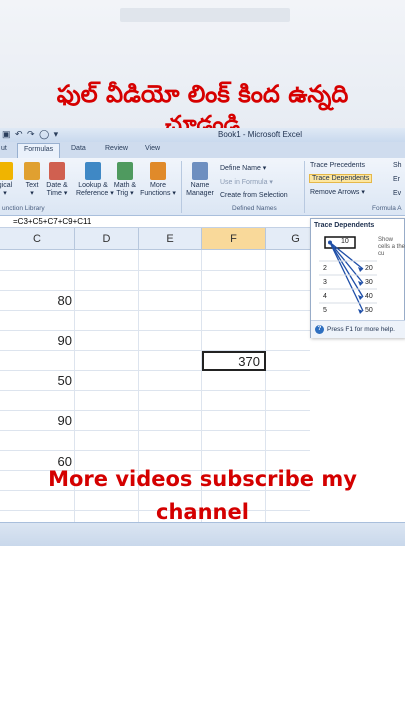 The width and height of the screenshot is (405, 720). I want to click on text-button: Text ▾, so click(32, 180).